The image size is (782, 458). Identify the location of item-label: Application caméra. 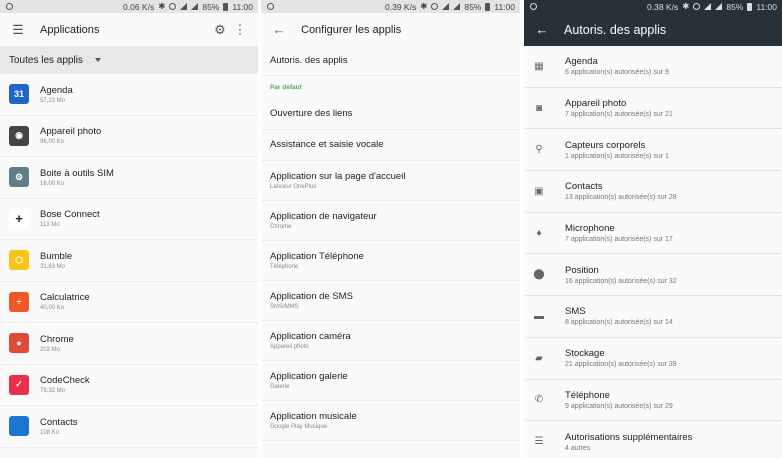
(310, 336).